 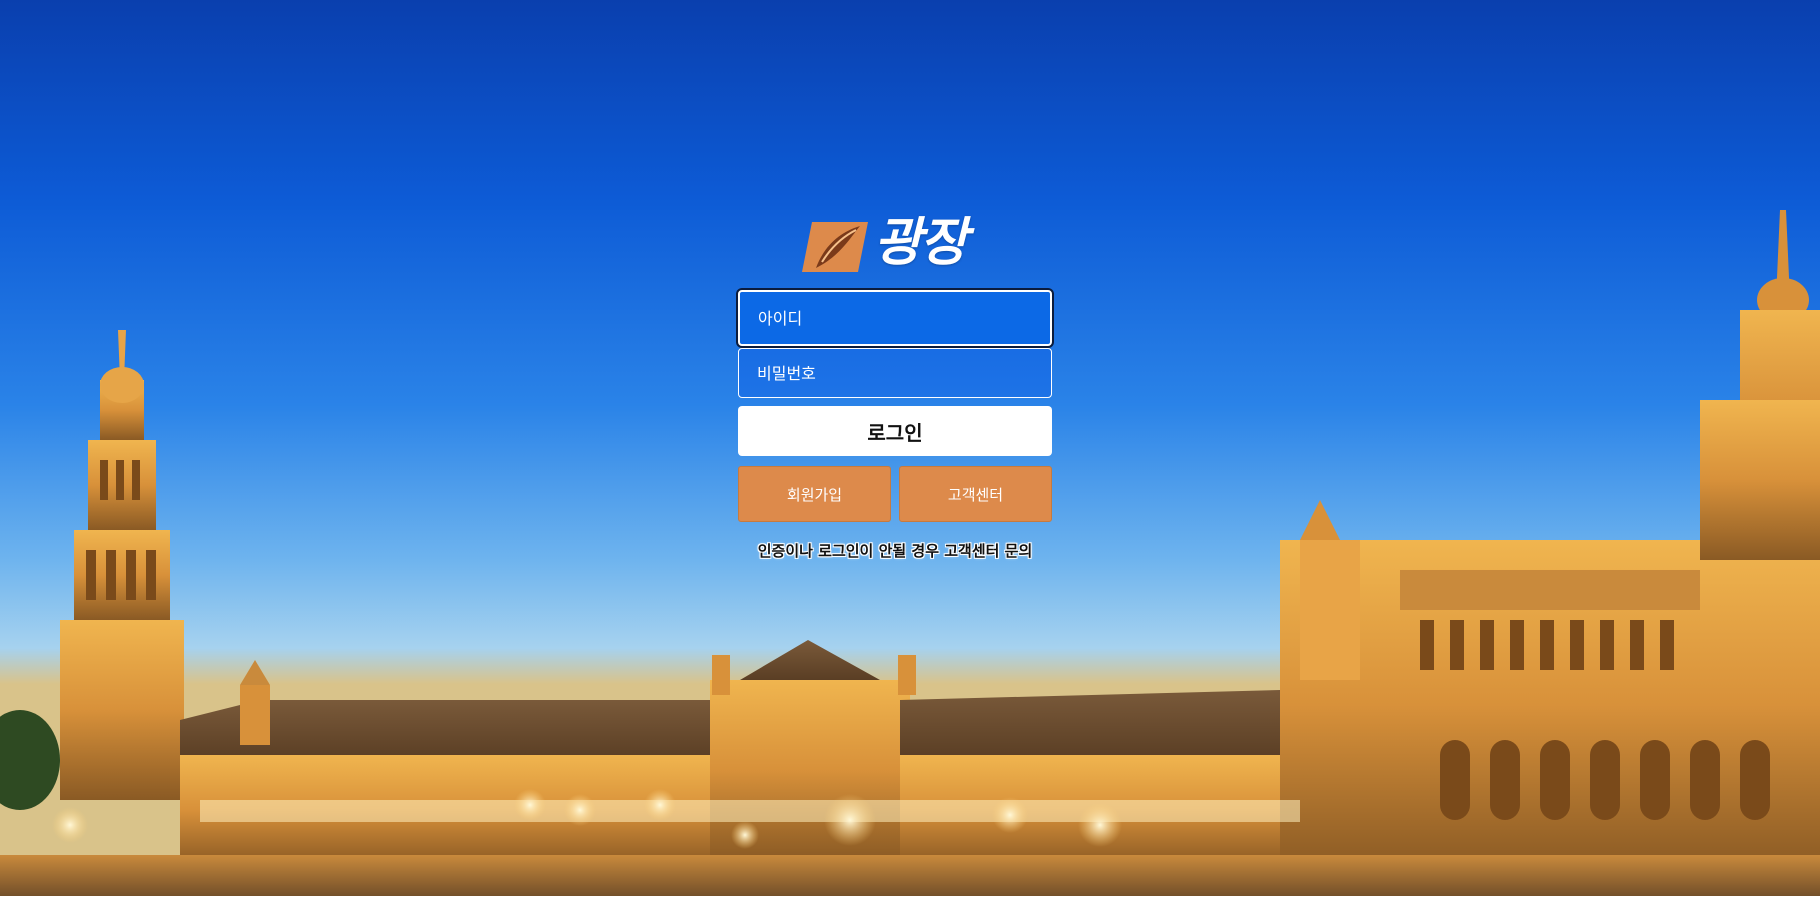 I want to click on login-help-notice: 인증이나 로그인이 안될 경우 고객센터 문의, so click(x=895, y=551).